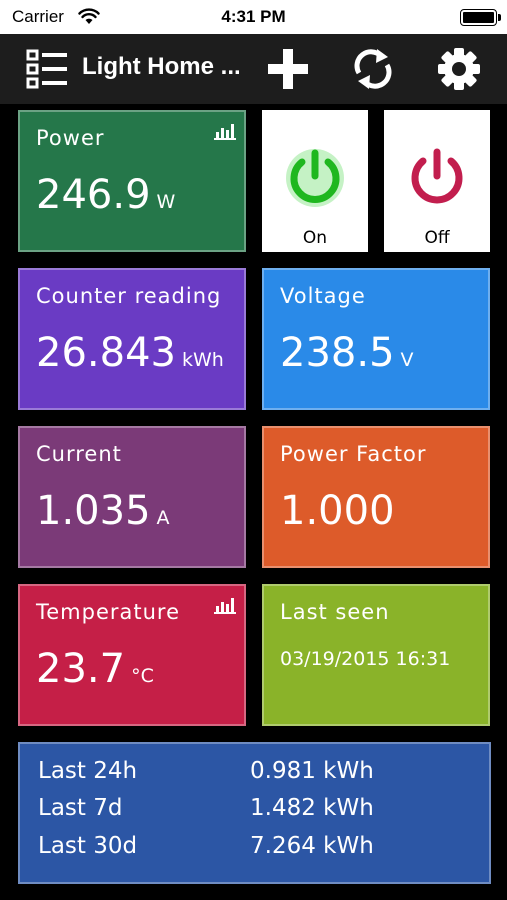  Describe the element at coordinates (47, 69) in the screenshot. I see `list-icon` at that location.